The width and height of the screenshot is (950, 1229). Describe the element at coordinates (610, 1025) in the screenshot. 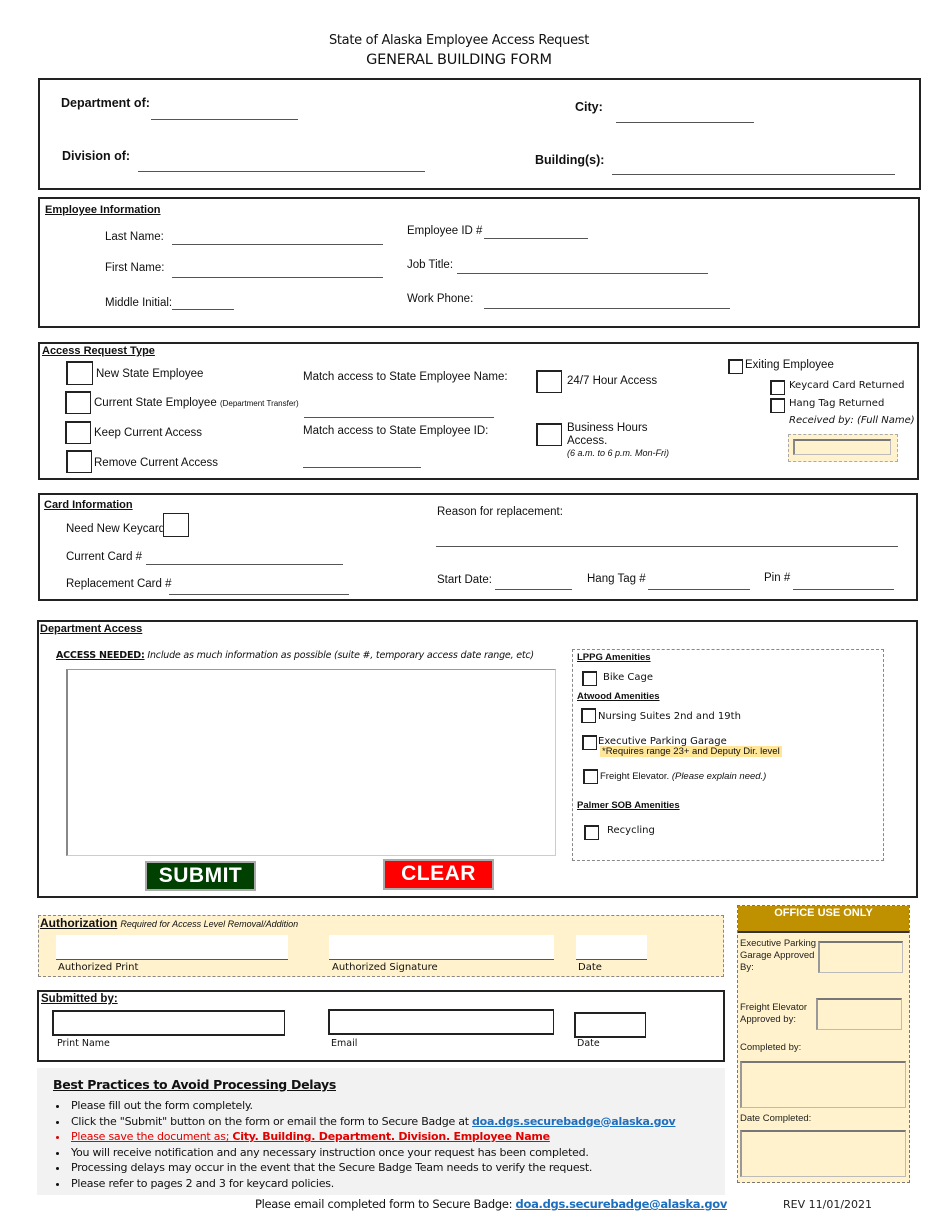

I see `submitter-date-input` at that location.